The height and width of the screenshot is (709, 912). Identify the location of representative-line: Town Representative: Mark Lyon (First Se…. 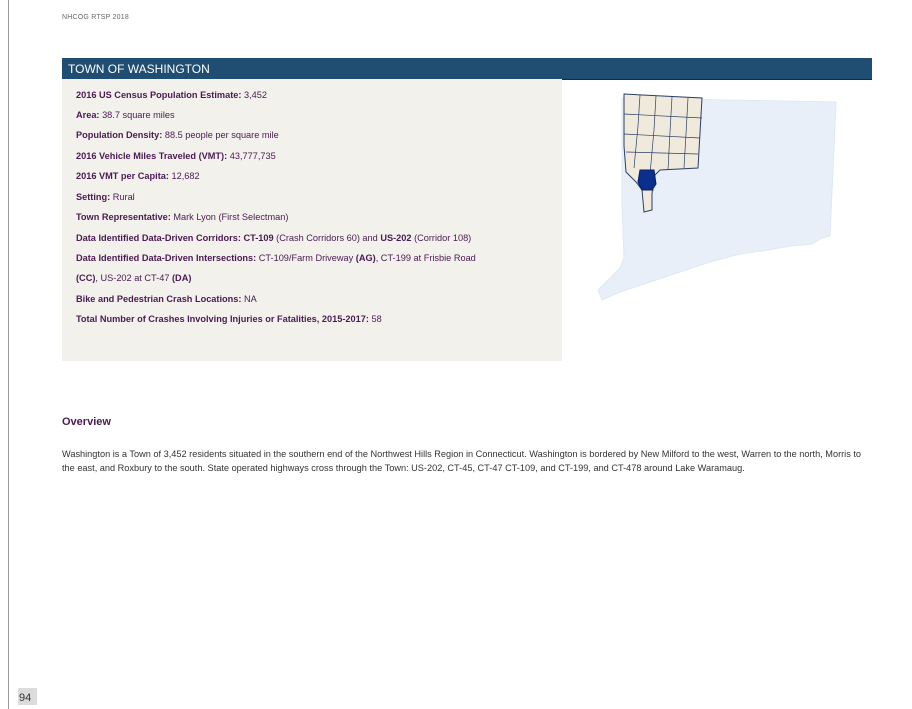
(182, 217).